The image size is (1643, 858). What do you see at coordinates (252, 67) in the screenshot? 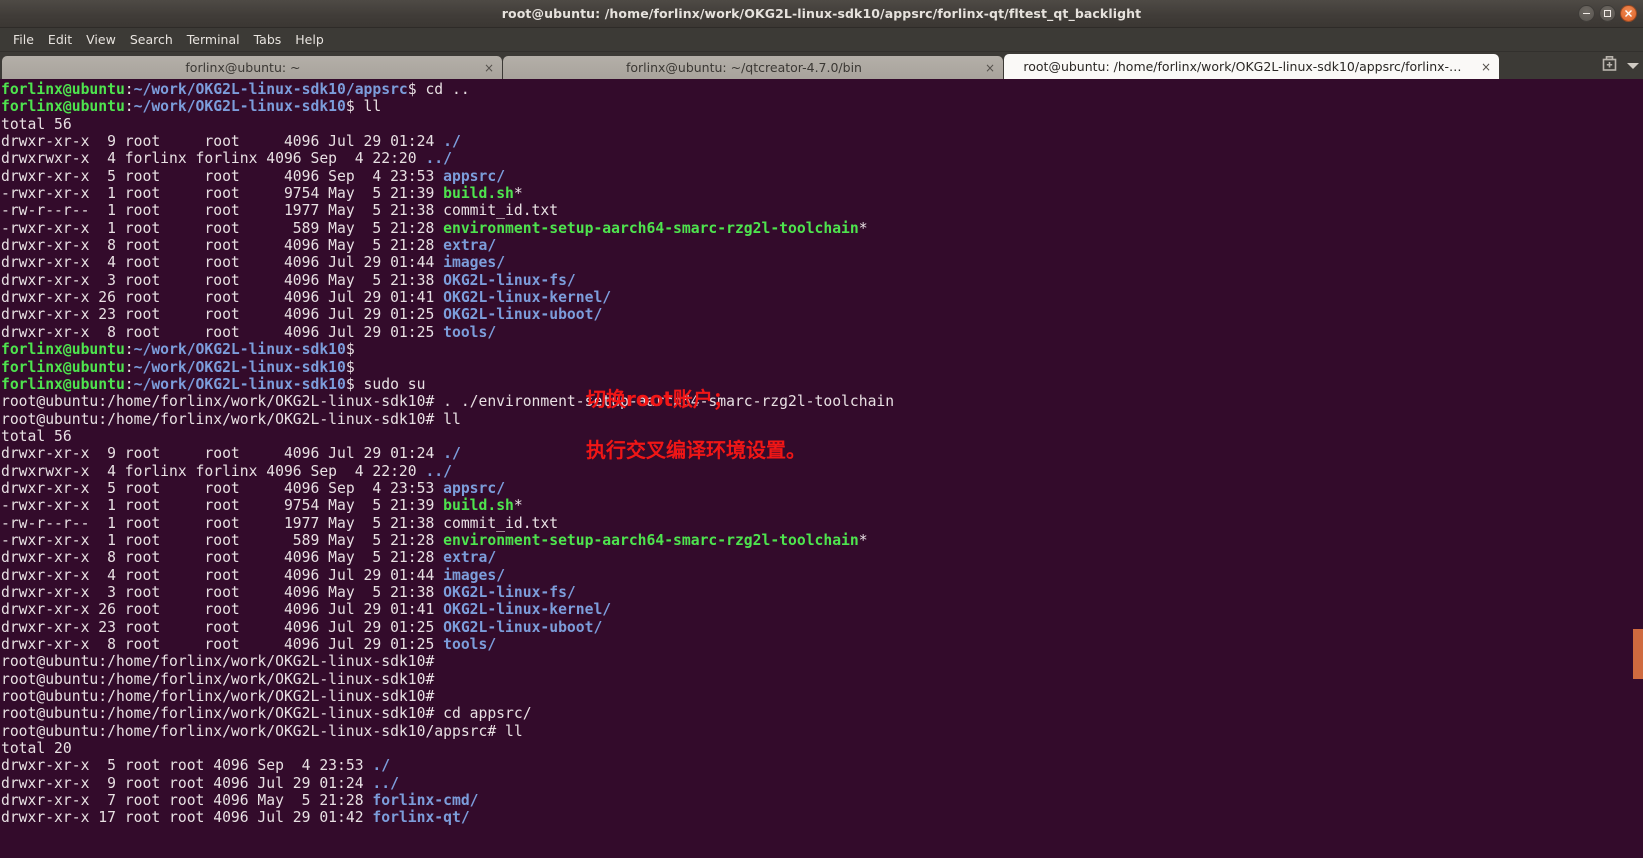
I see `tab-forlinx-home: forlinx@ubuntu: ~ ×` at bounding box center [252, 67].